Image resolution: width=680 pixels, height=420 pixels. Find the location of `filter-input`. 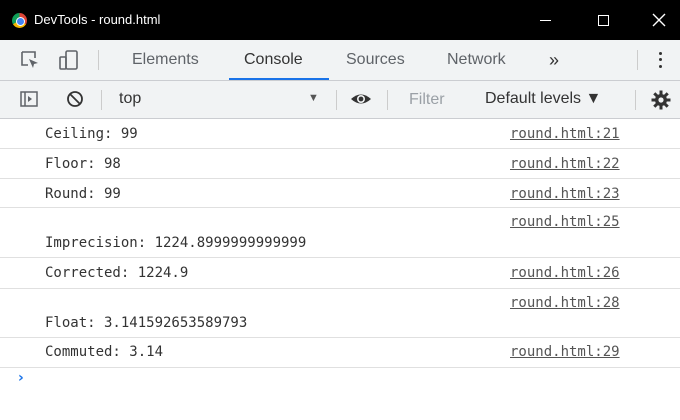

filter-input is located at coordinates (434, 100).